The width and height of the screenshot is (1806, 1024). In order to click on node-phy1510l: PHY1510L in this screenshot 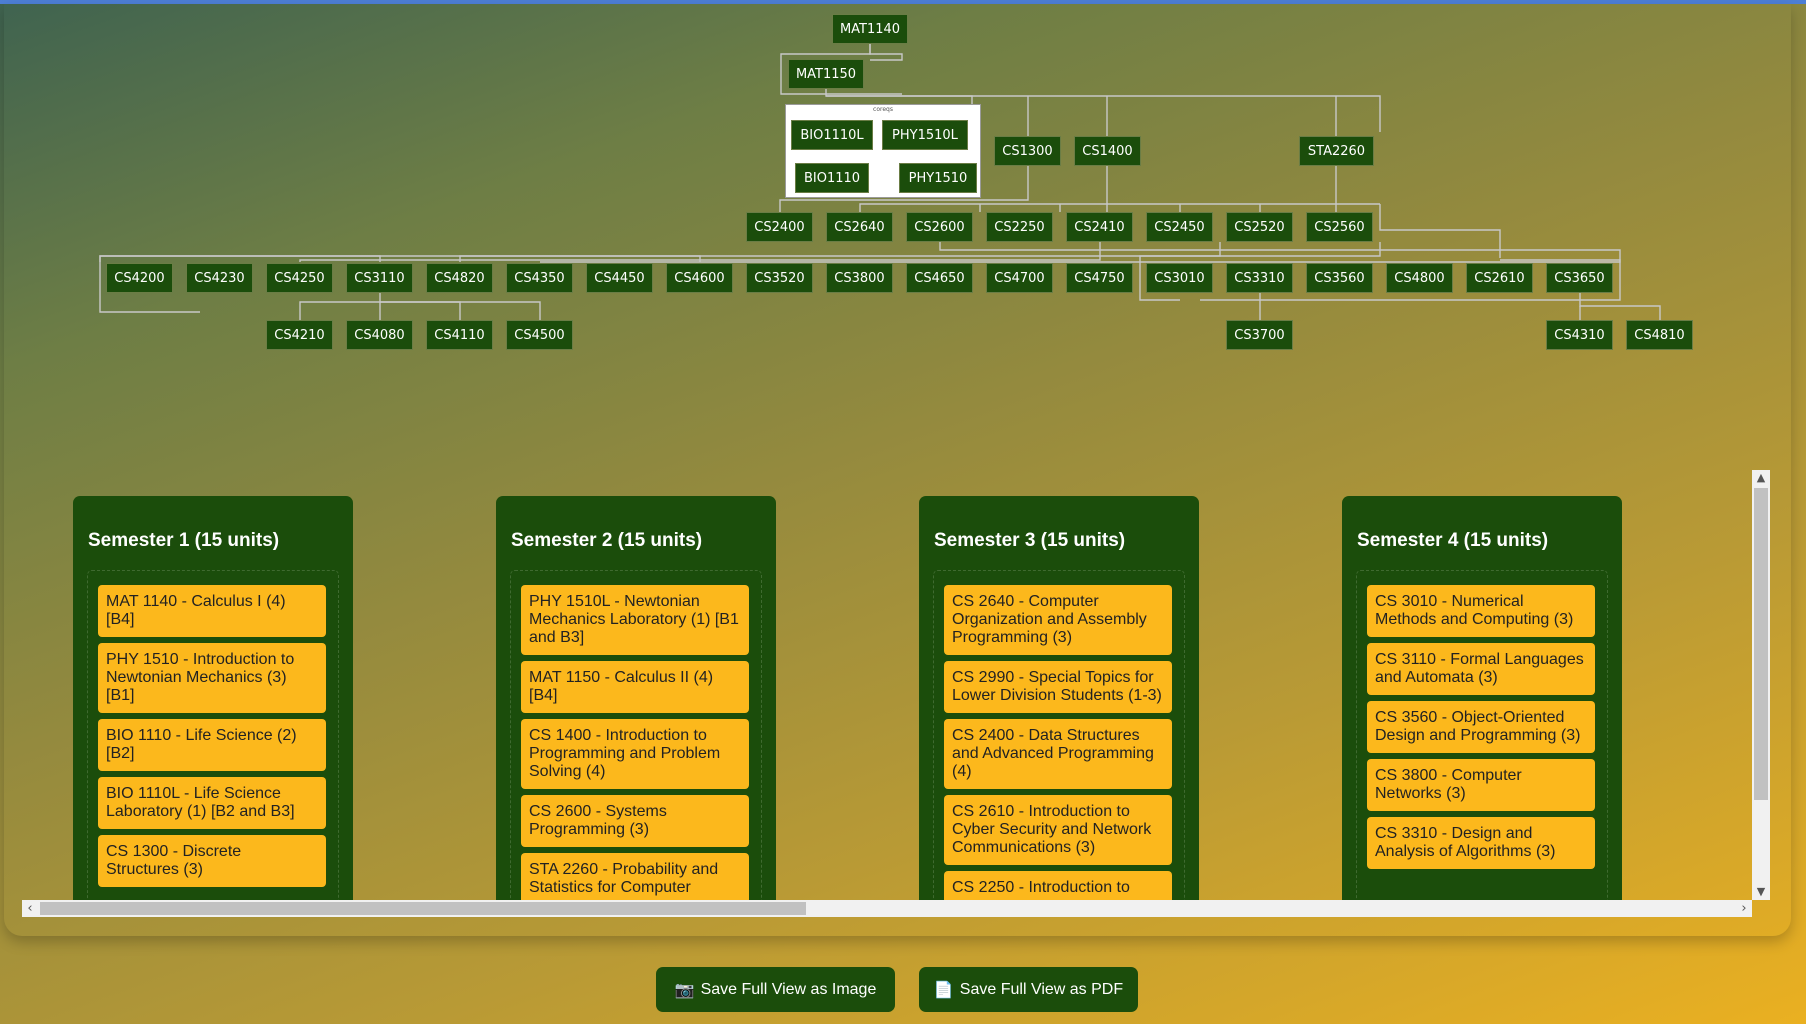, I will do `click(925, 135)`.